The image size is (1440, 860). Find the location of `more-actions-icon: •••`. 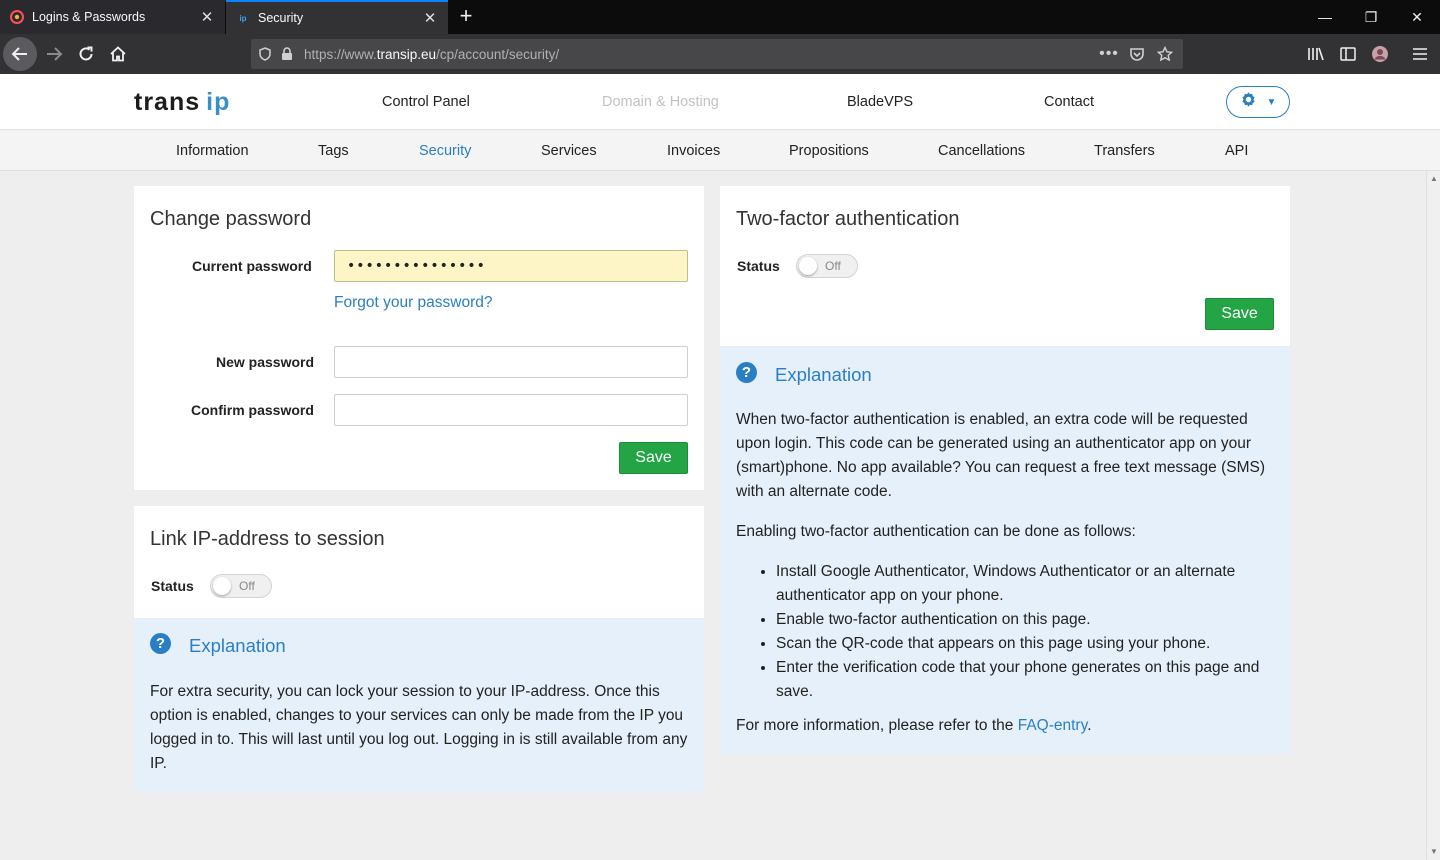

more-actions-icon: ••• is located at coordinates (1109, 54).